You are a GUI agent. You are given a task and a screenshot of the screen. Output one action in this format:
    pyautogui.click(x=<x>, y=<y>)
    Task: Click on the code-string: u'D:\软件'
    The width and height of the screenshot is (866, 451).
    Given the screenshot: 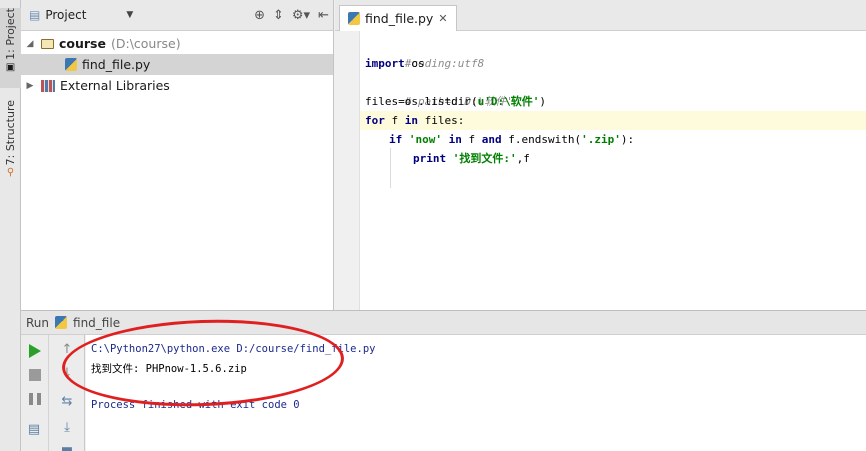 What is the action you would take?
    pyautogui.click(x=508, y=101)
    